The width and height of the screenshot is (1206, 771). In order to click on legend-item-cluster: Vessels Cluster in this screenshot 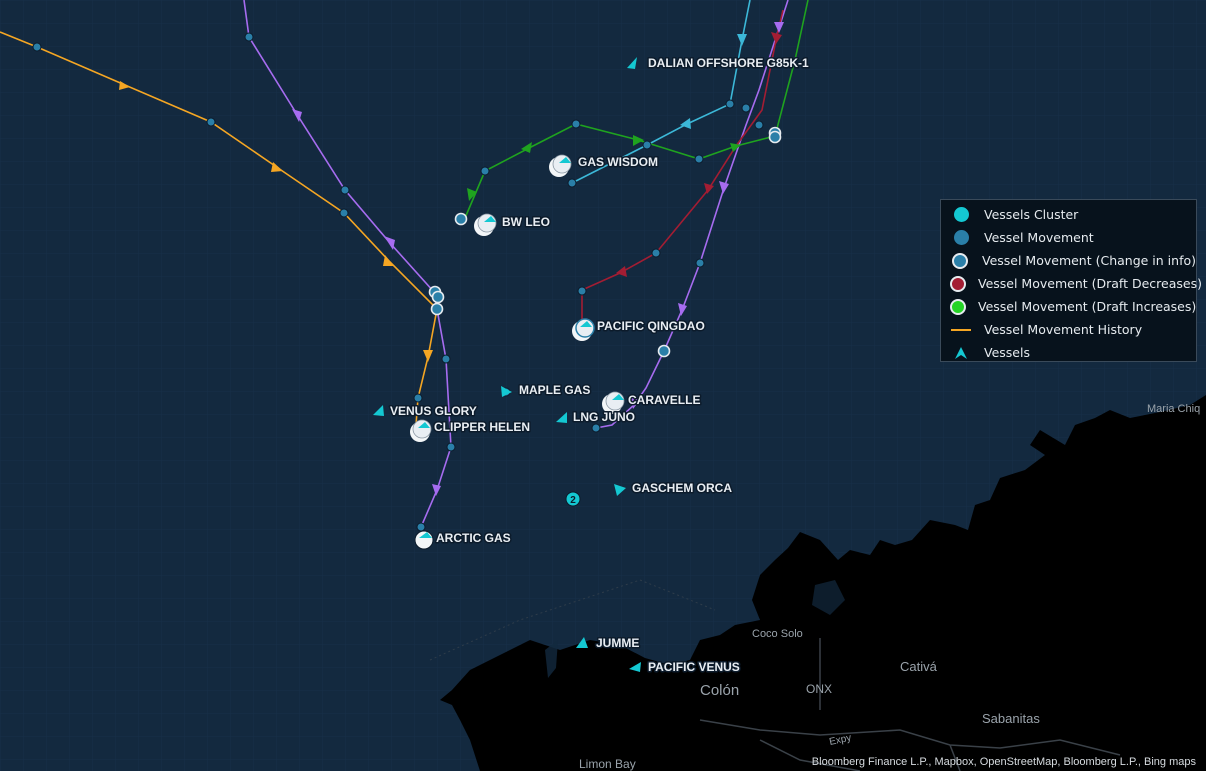, I will do `click(1068, 214)`.